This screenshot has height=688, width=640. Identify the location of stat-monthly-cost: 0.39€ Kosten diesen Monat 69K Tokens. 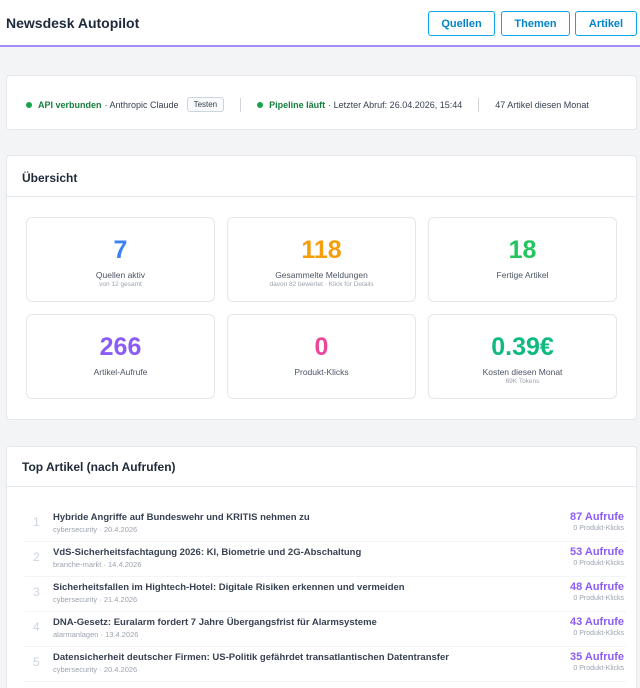
(522, 356).